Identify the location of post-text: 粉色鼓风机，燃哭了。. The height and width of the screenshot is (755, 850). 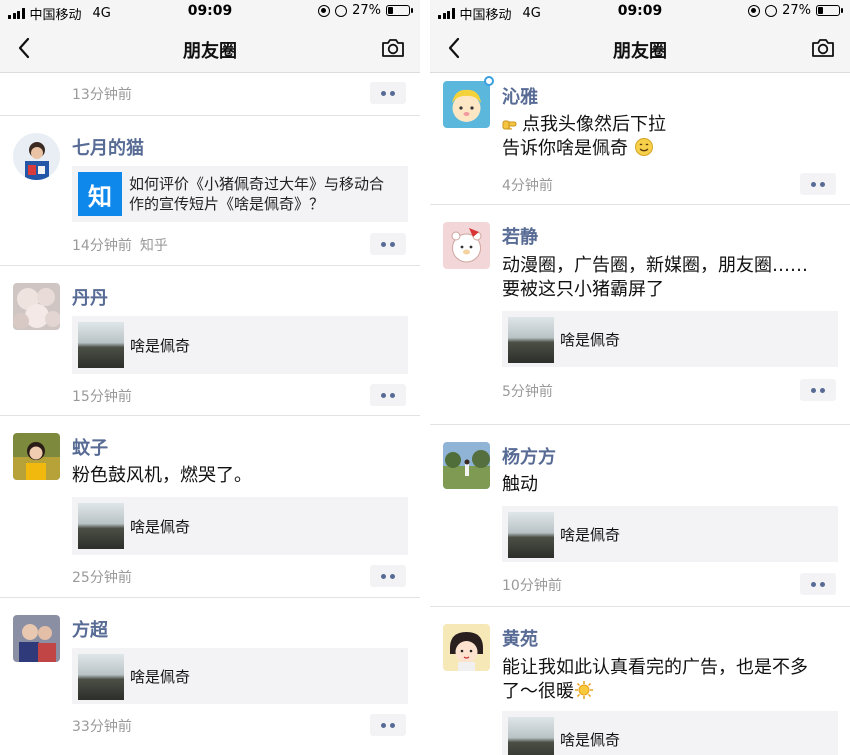
(162, 475).